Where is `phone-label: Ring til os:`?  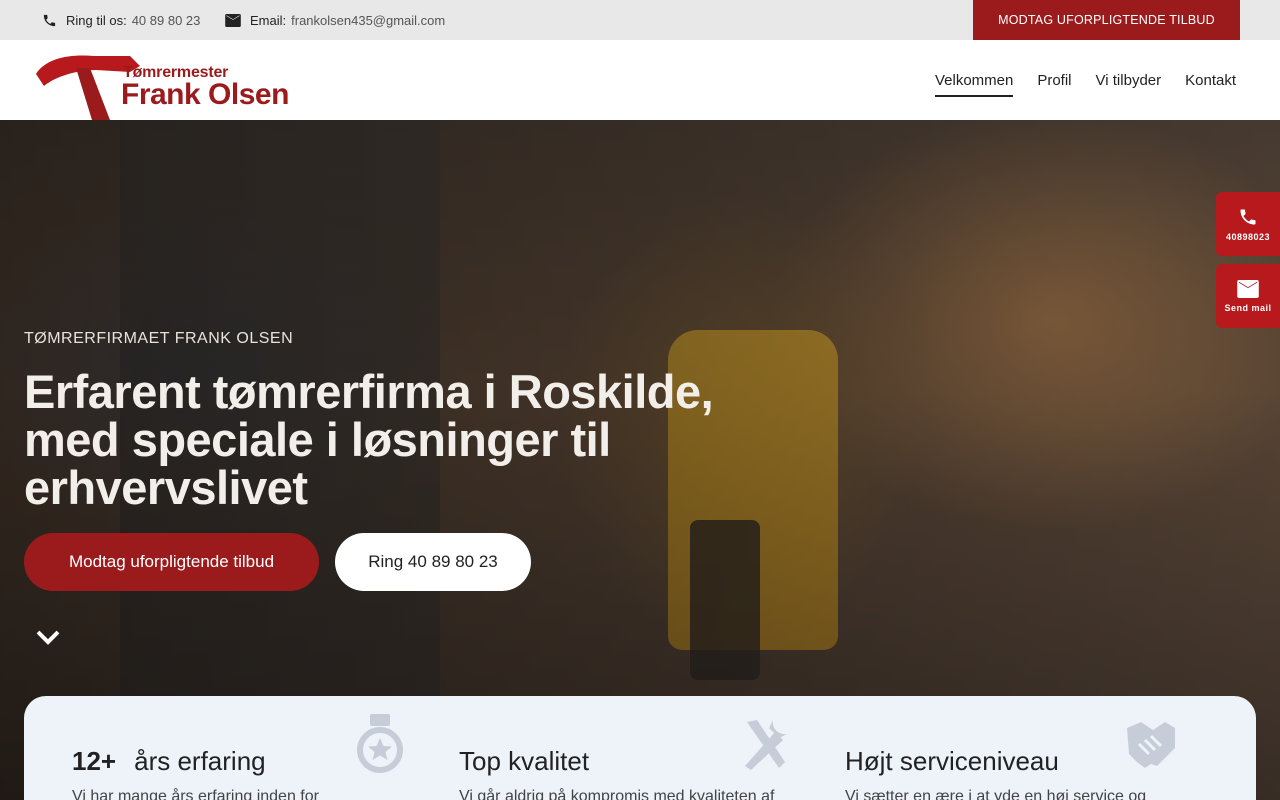
phone-label: Ring til os: is located at coordinates (96, 20).